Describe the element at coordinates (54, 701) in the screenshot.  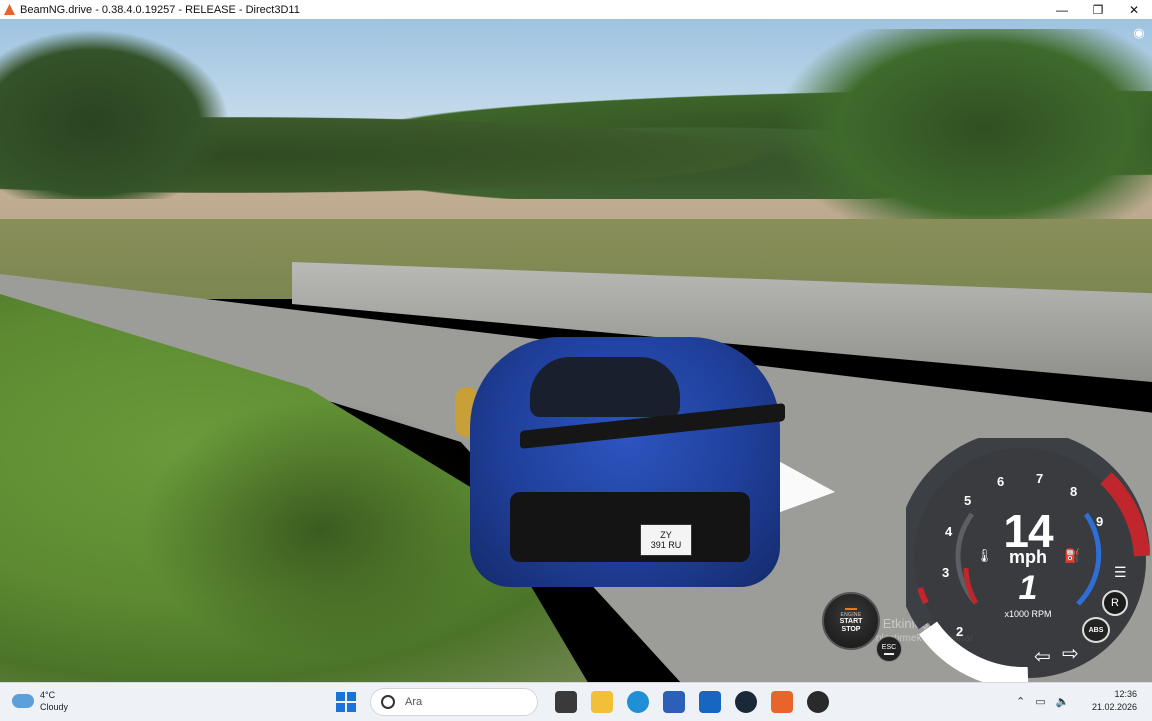
I see `weather-text: 4°C Cloudy` at that location.